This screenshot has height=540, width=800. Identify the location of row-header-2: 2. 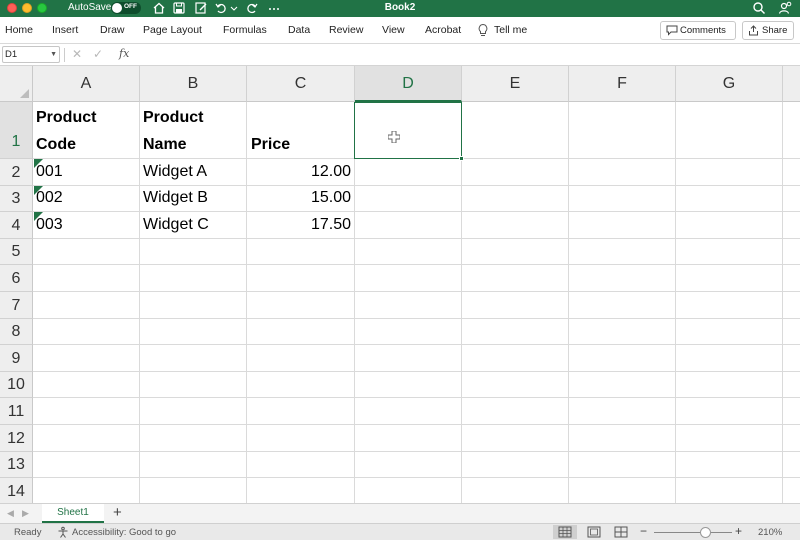
(16, 172).